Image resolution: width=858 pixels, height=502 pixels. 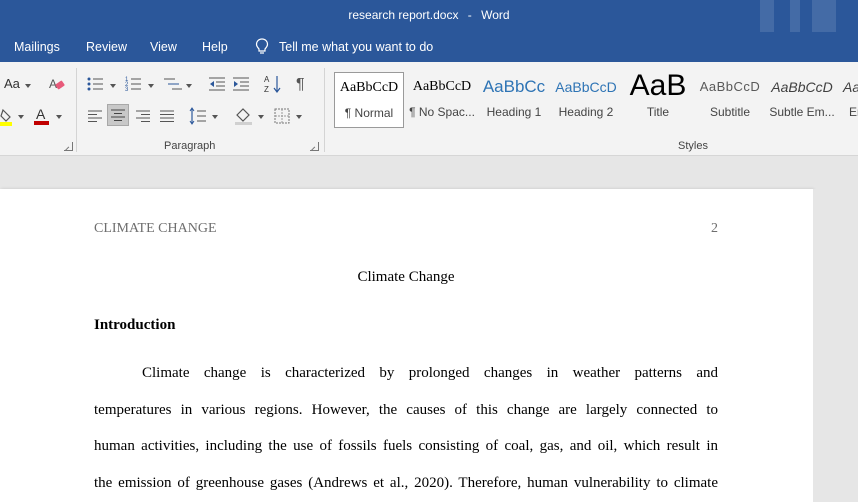 I want to click on clear-formatting-icon: A, so click(x=57, y=84).